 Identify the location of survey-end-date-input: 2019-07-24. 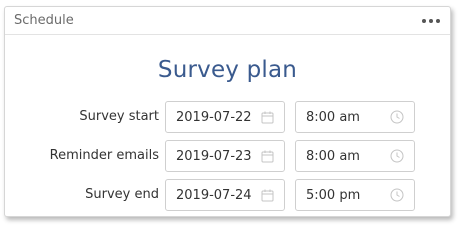
(225, 195).